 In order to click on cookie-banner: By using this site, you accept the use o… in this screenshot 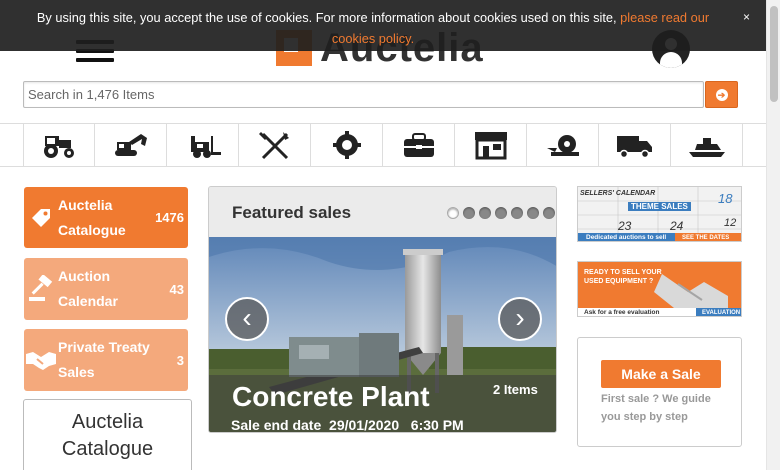, I will do `click(383, 25)`.